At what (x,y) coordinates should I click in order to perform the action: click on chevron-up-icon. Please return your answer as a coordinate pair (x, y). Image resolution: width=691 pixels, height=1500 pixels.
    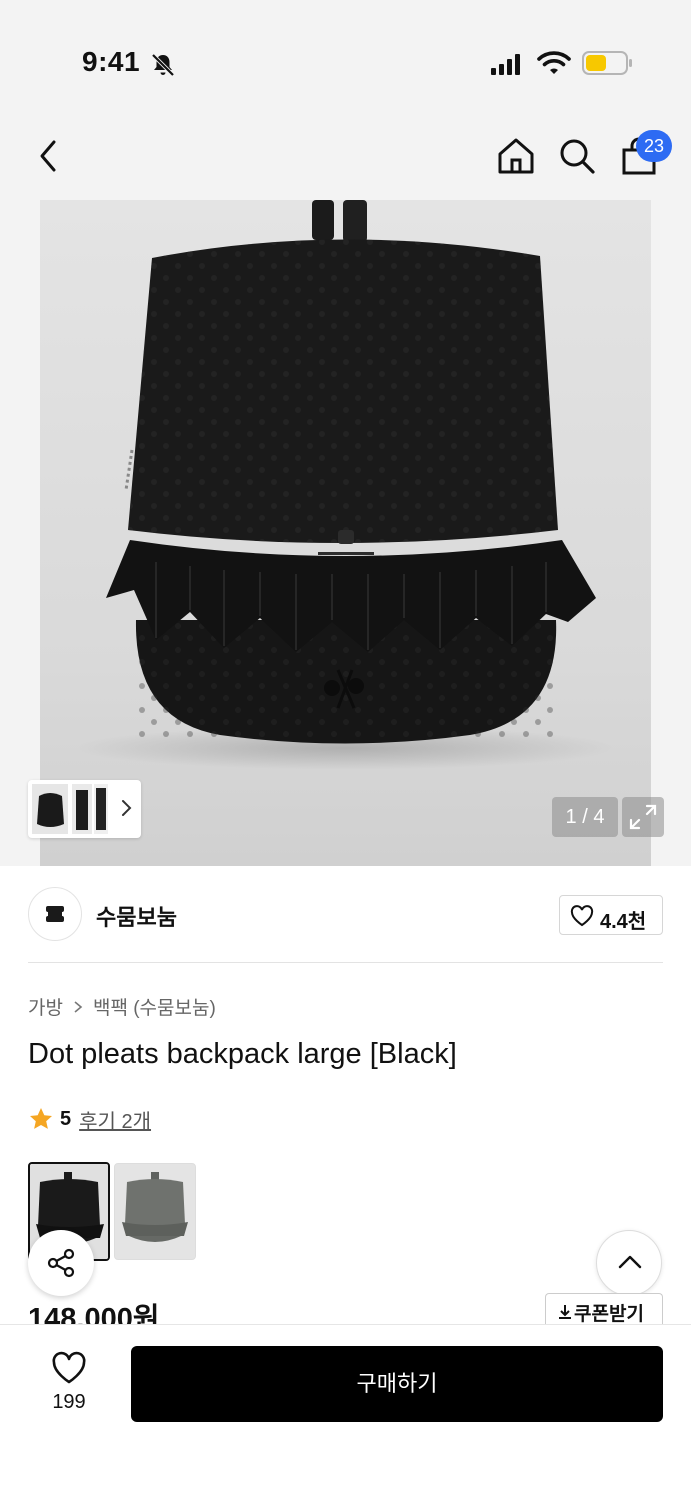
    Looking at the image, I should click on (630, 1262).